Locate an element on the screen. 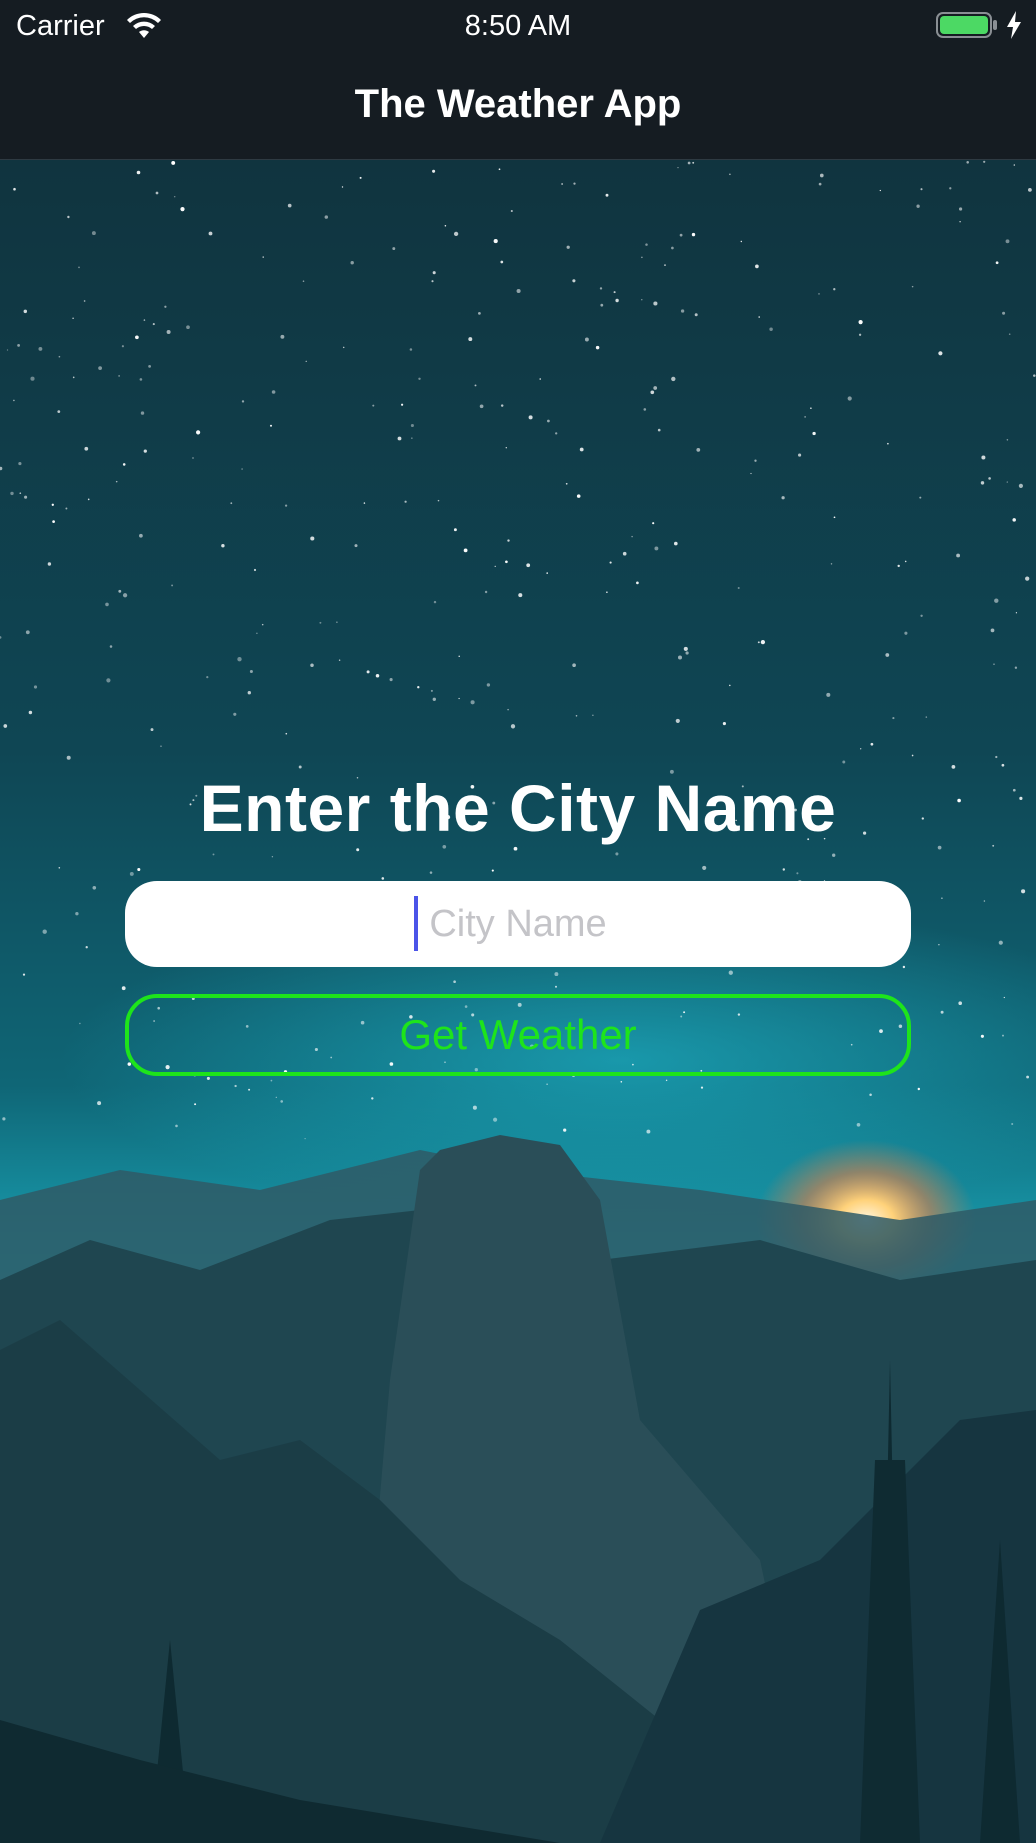 The height and width of the screenshot is (1843, 1036). get-weather-button: Get Weather is located at coordinates (518, 1035).